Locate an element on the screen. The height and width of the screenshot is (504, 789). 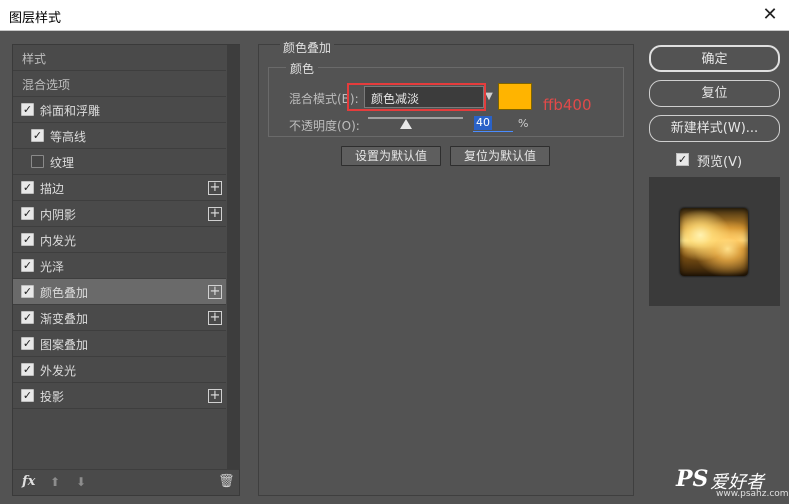
style-checkbox is located at coordinates (37, 161).